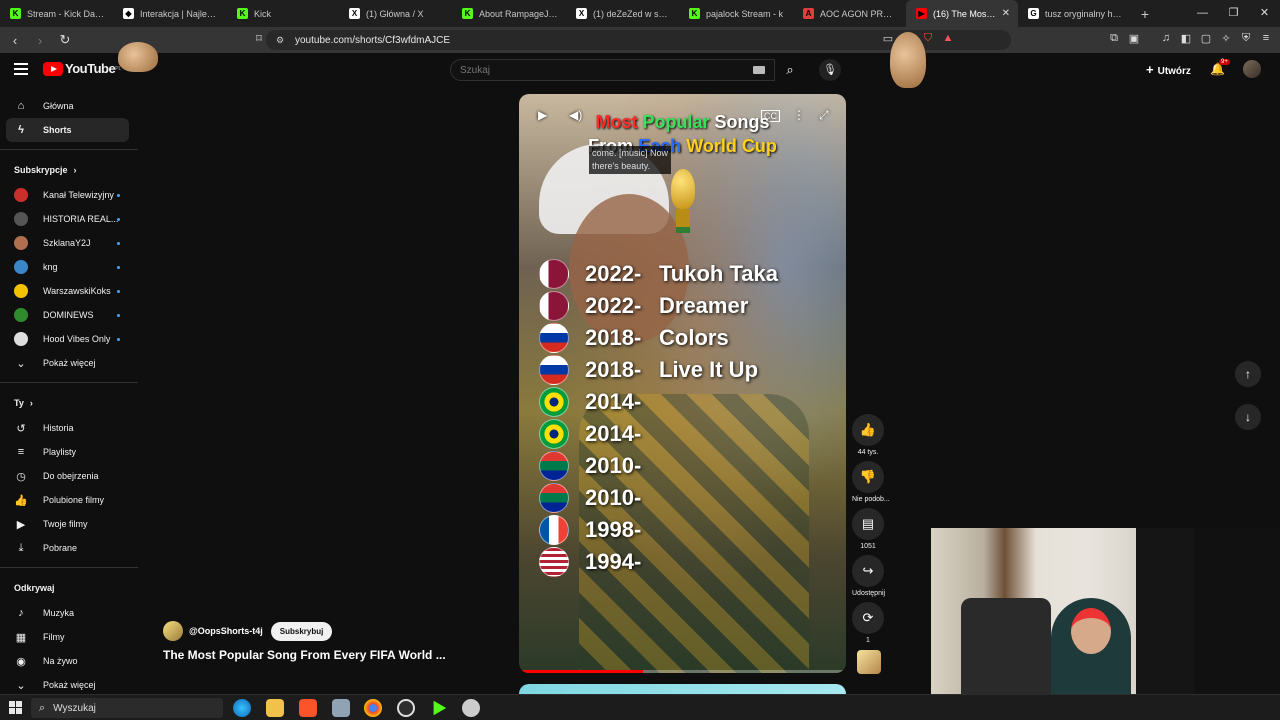  What do you see at coordinates (69, 524) in the screenshot?
I see `sidebar-item-twoje-filmy: ▶ Twoje filmy` at bounding box center [69, 524].